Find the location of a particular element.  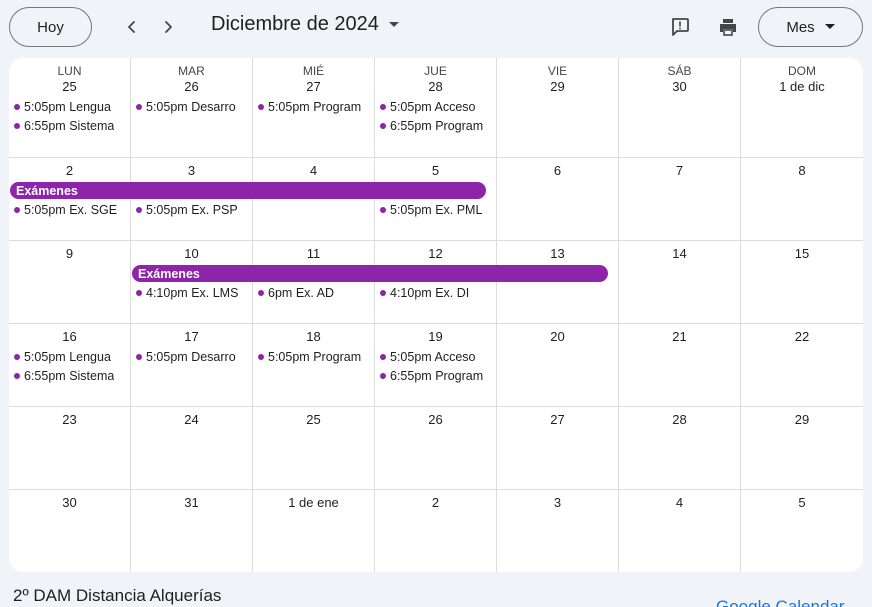

month-title-dropdown: Diciembre de 2024 is located at coordinates (305, 24).